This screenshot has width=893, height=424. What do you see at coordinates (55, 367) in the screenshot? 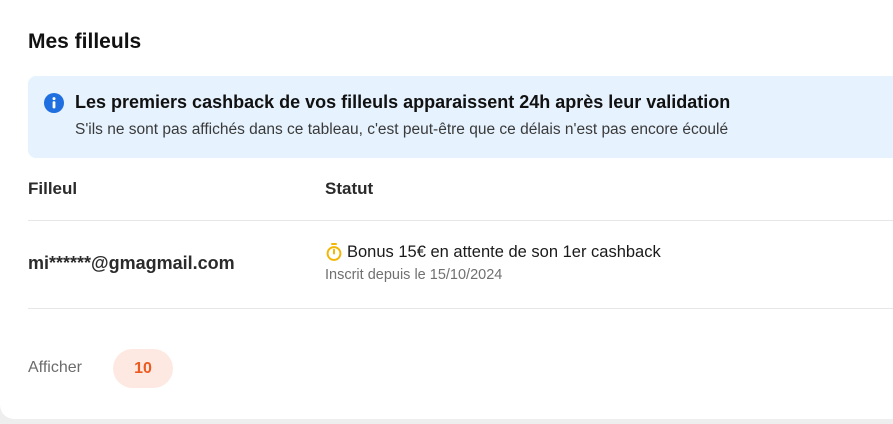
I see `page-size-label: Afficher` at bounding box center [55, 367].